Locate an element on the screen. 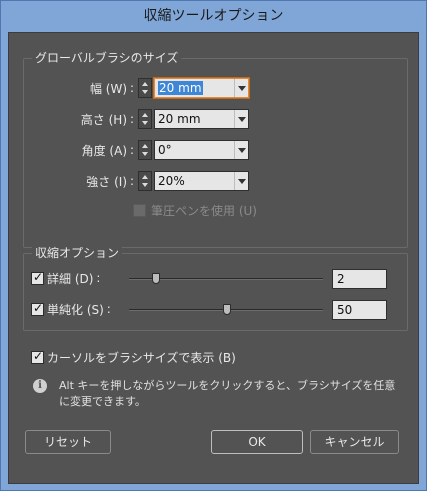 This screenshot has width=427, height=491. width-label: 幅 (W) is located at coordinates (108, 88).